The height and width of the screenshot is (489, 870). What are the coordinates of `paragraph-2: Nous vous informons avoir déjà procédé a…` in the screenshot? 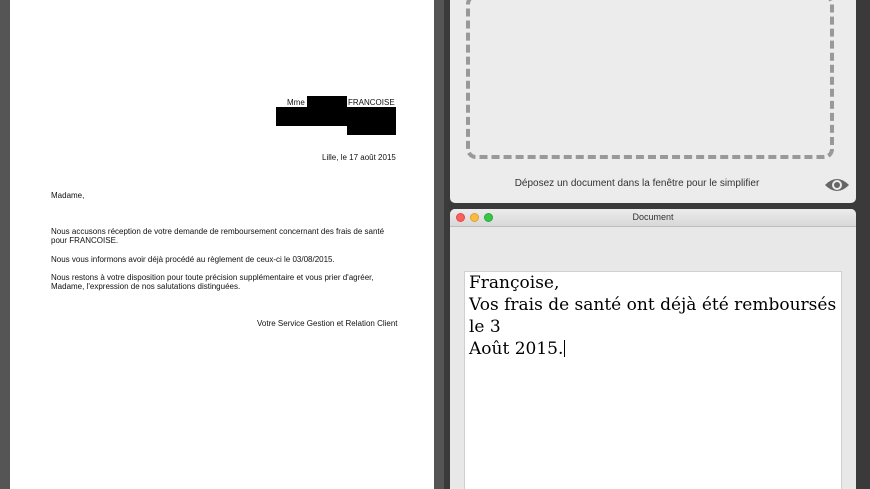 It's located at (193, 259).